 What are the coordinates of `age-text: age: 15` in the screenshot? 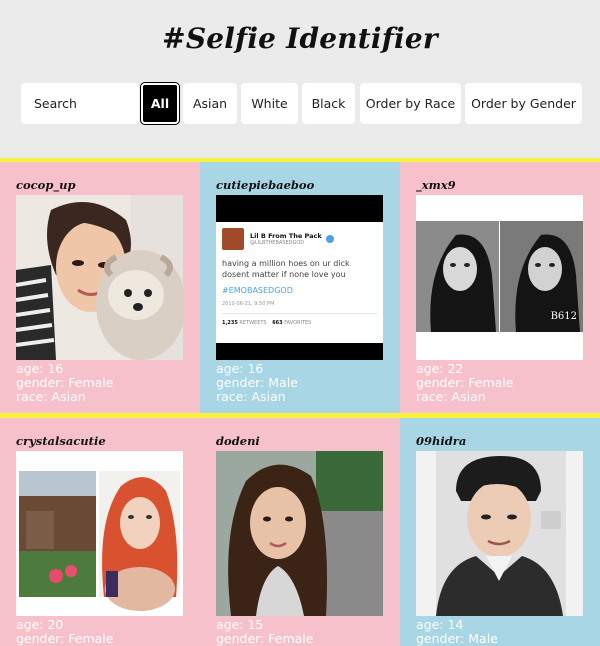 It's located at (240, 624).